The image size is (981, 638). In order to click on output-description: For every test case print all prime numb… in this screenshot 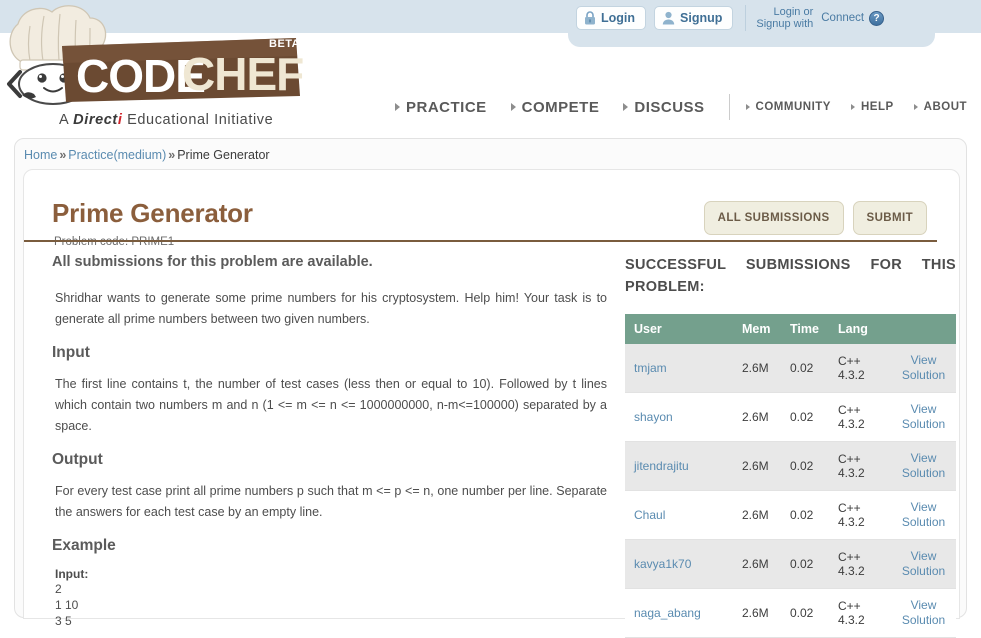, I will do `click(331, 501)`.